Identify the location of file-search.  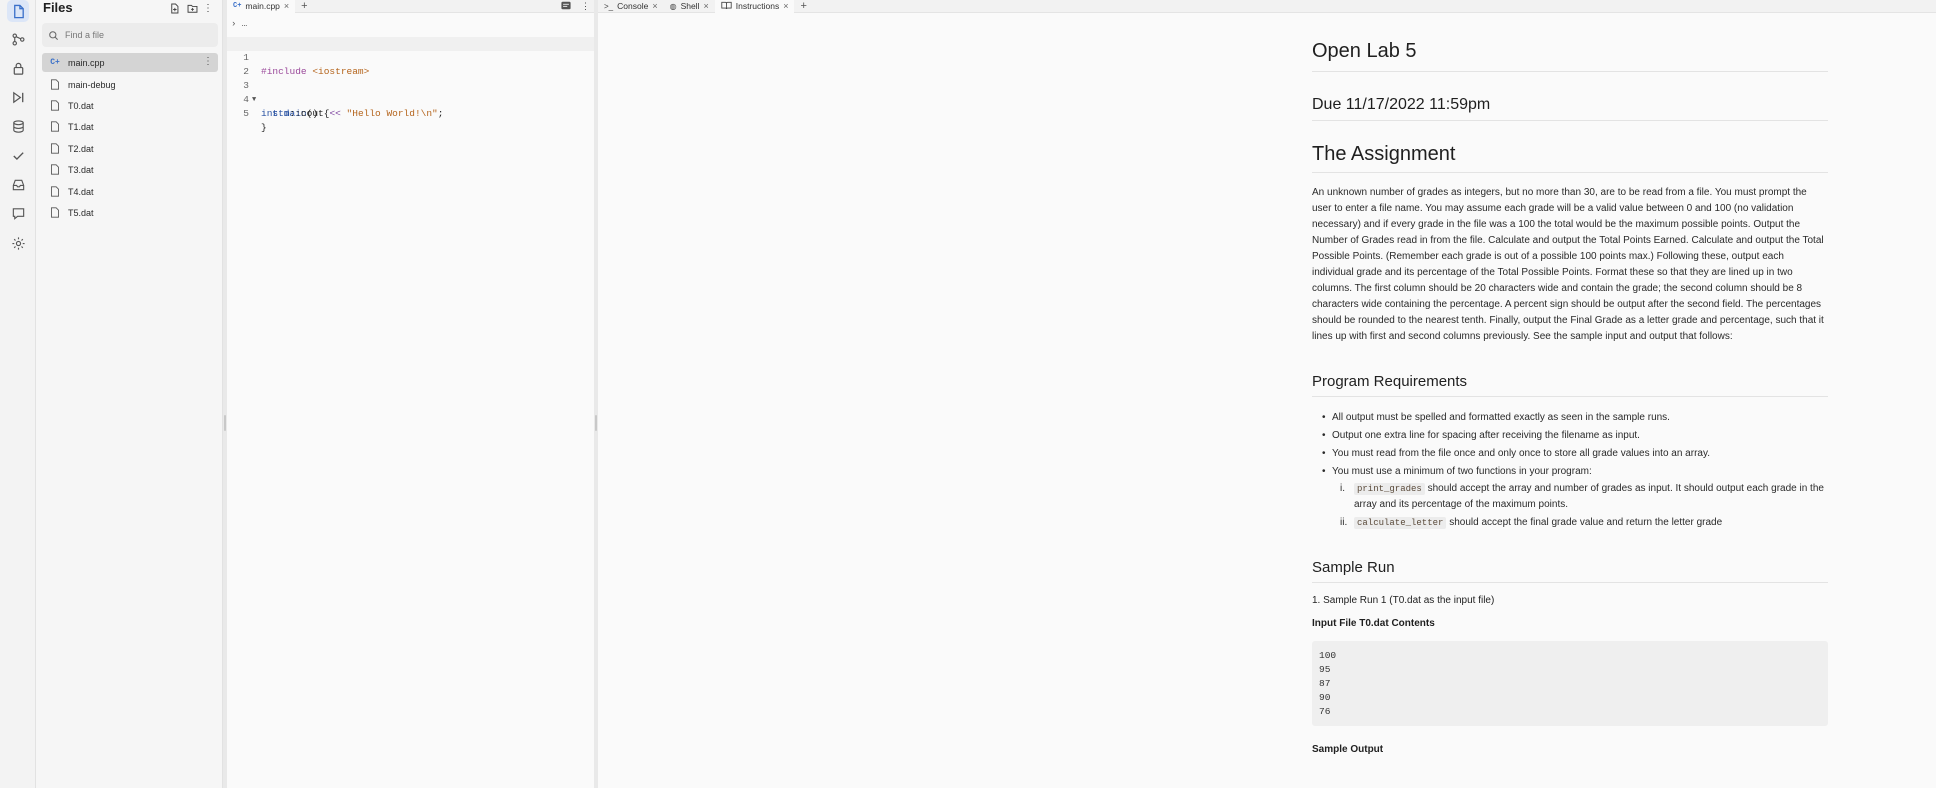
(130, 35).